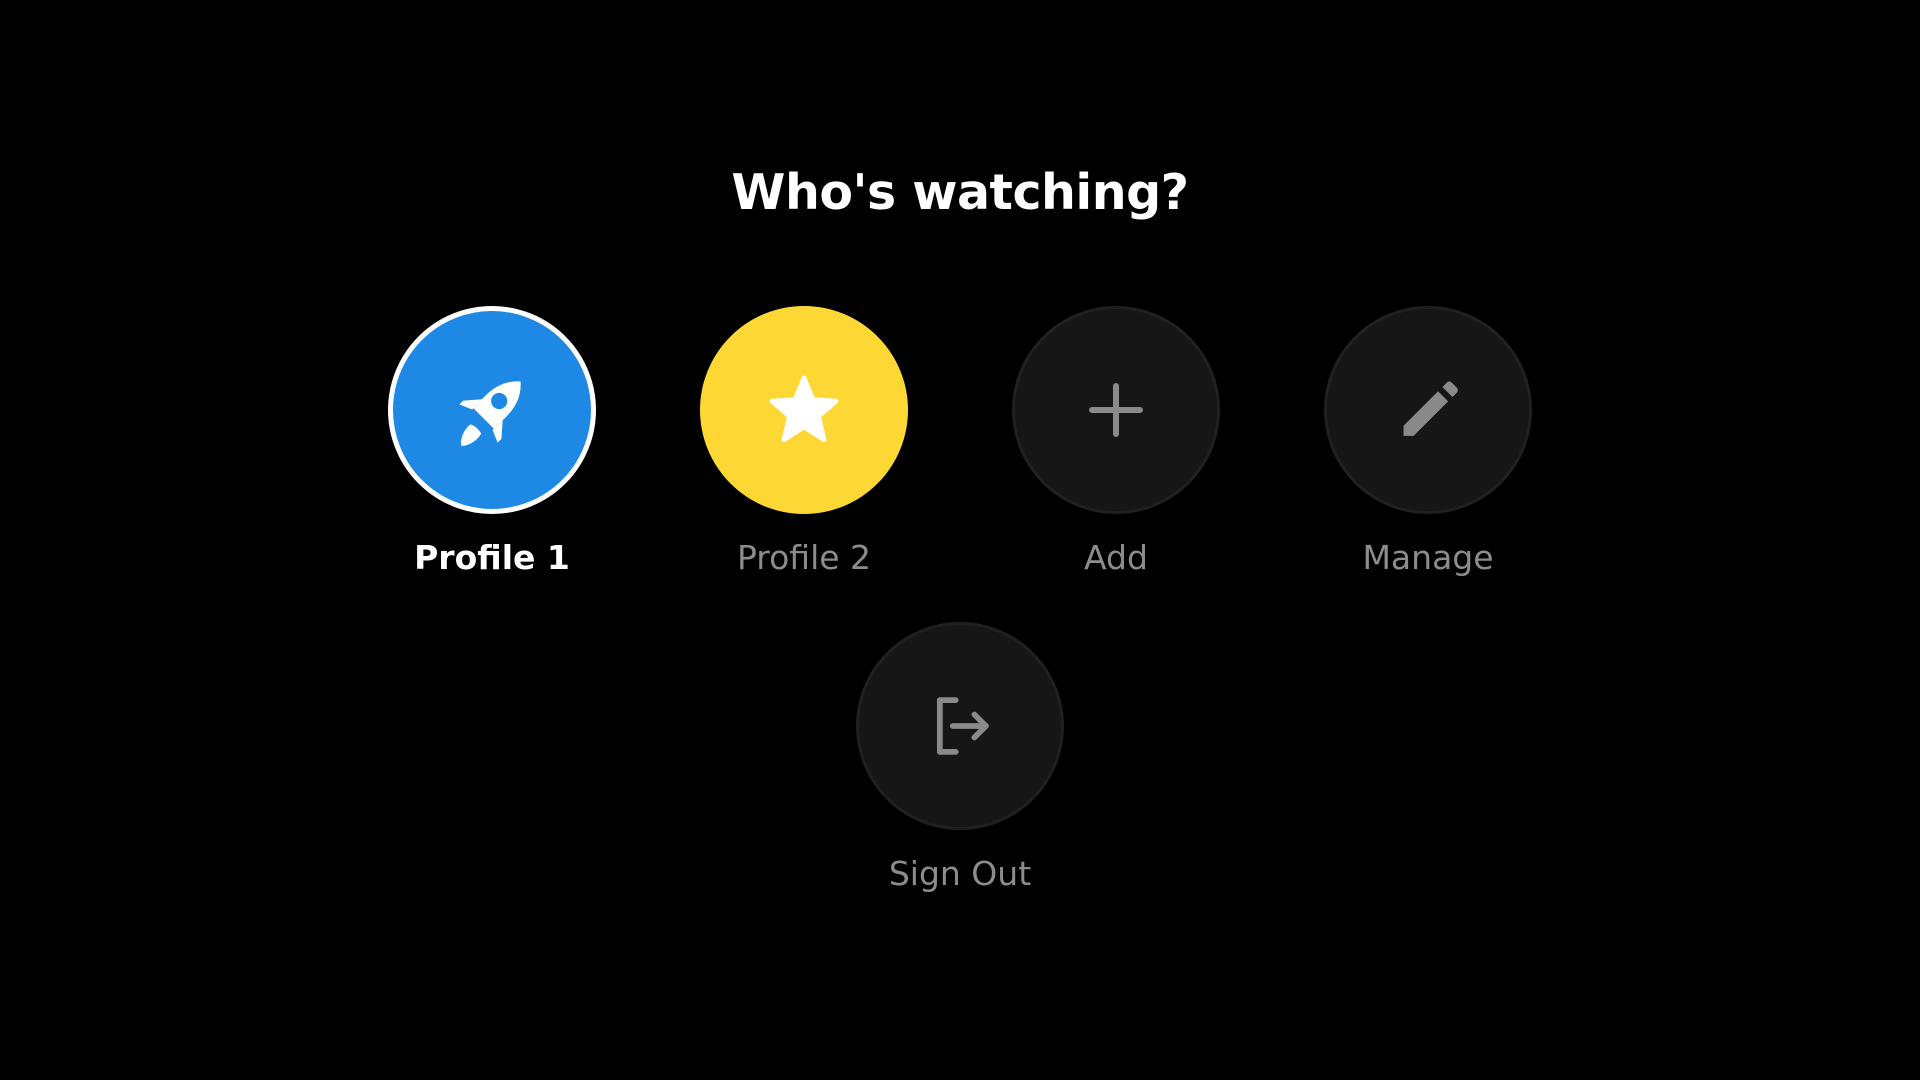  I want to click on profile-label-1: Profile 1, so click(492, 557).